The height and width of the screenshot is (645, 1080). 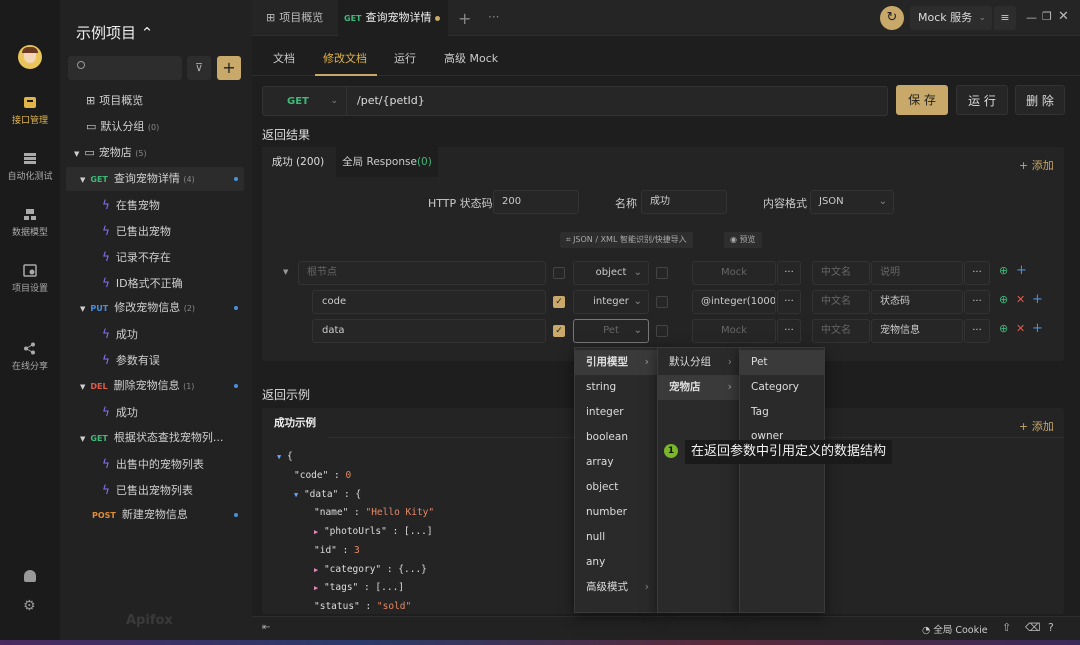 I want to click on rail-item-share: 在线分享, so click(x=30, y=357).